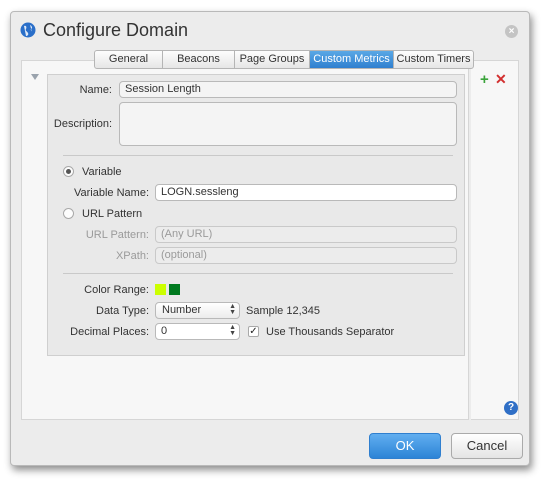  What do you see at coordinates (511, 408) in the screenshot?
I see `question-icon: ?` at bounding box center [511, 408].